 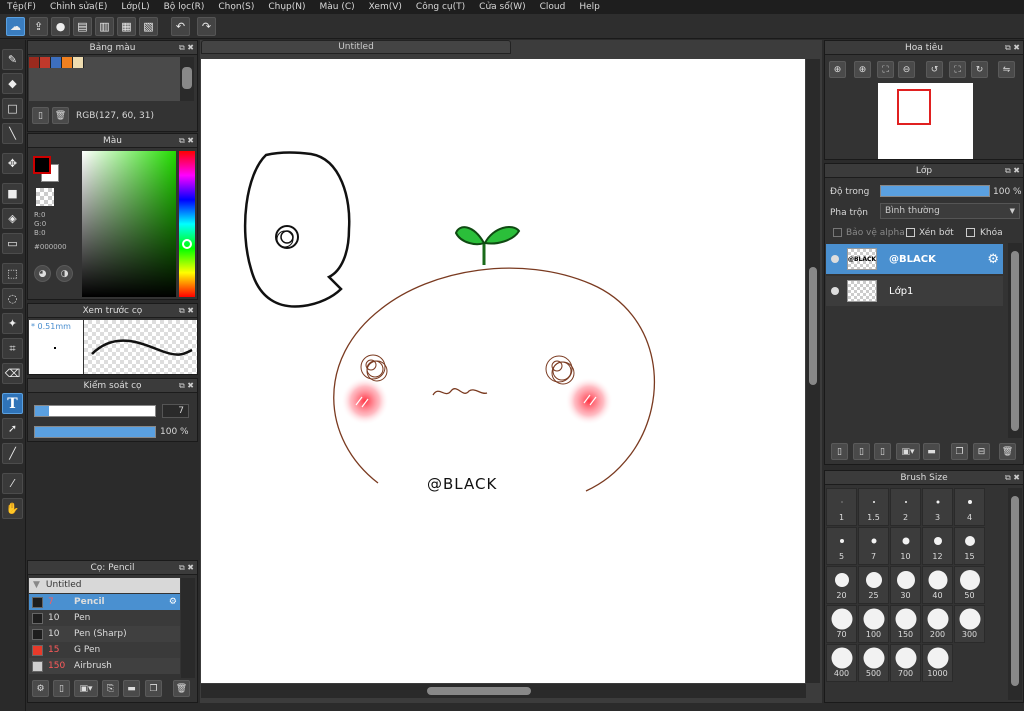 I want to click on color-mix-icon: ◑, so click(x=64, y=273).